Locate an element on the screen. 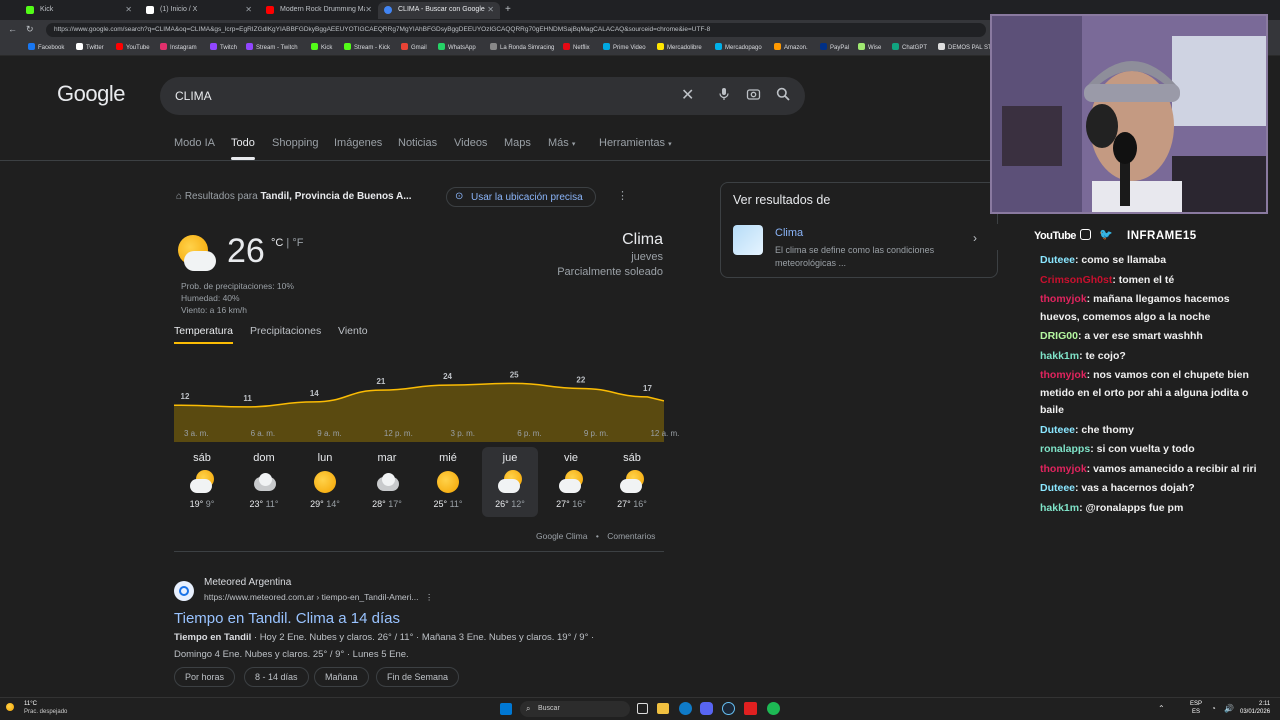 The height and width of the screenshot is (720, 1280). file-explorer-icon is located at coordinates (663, 708).